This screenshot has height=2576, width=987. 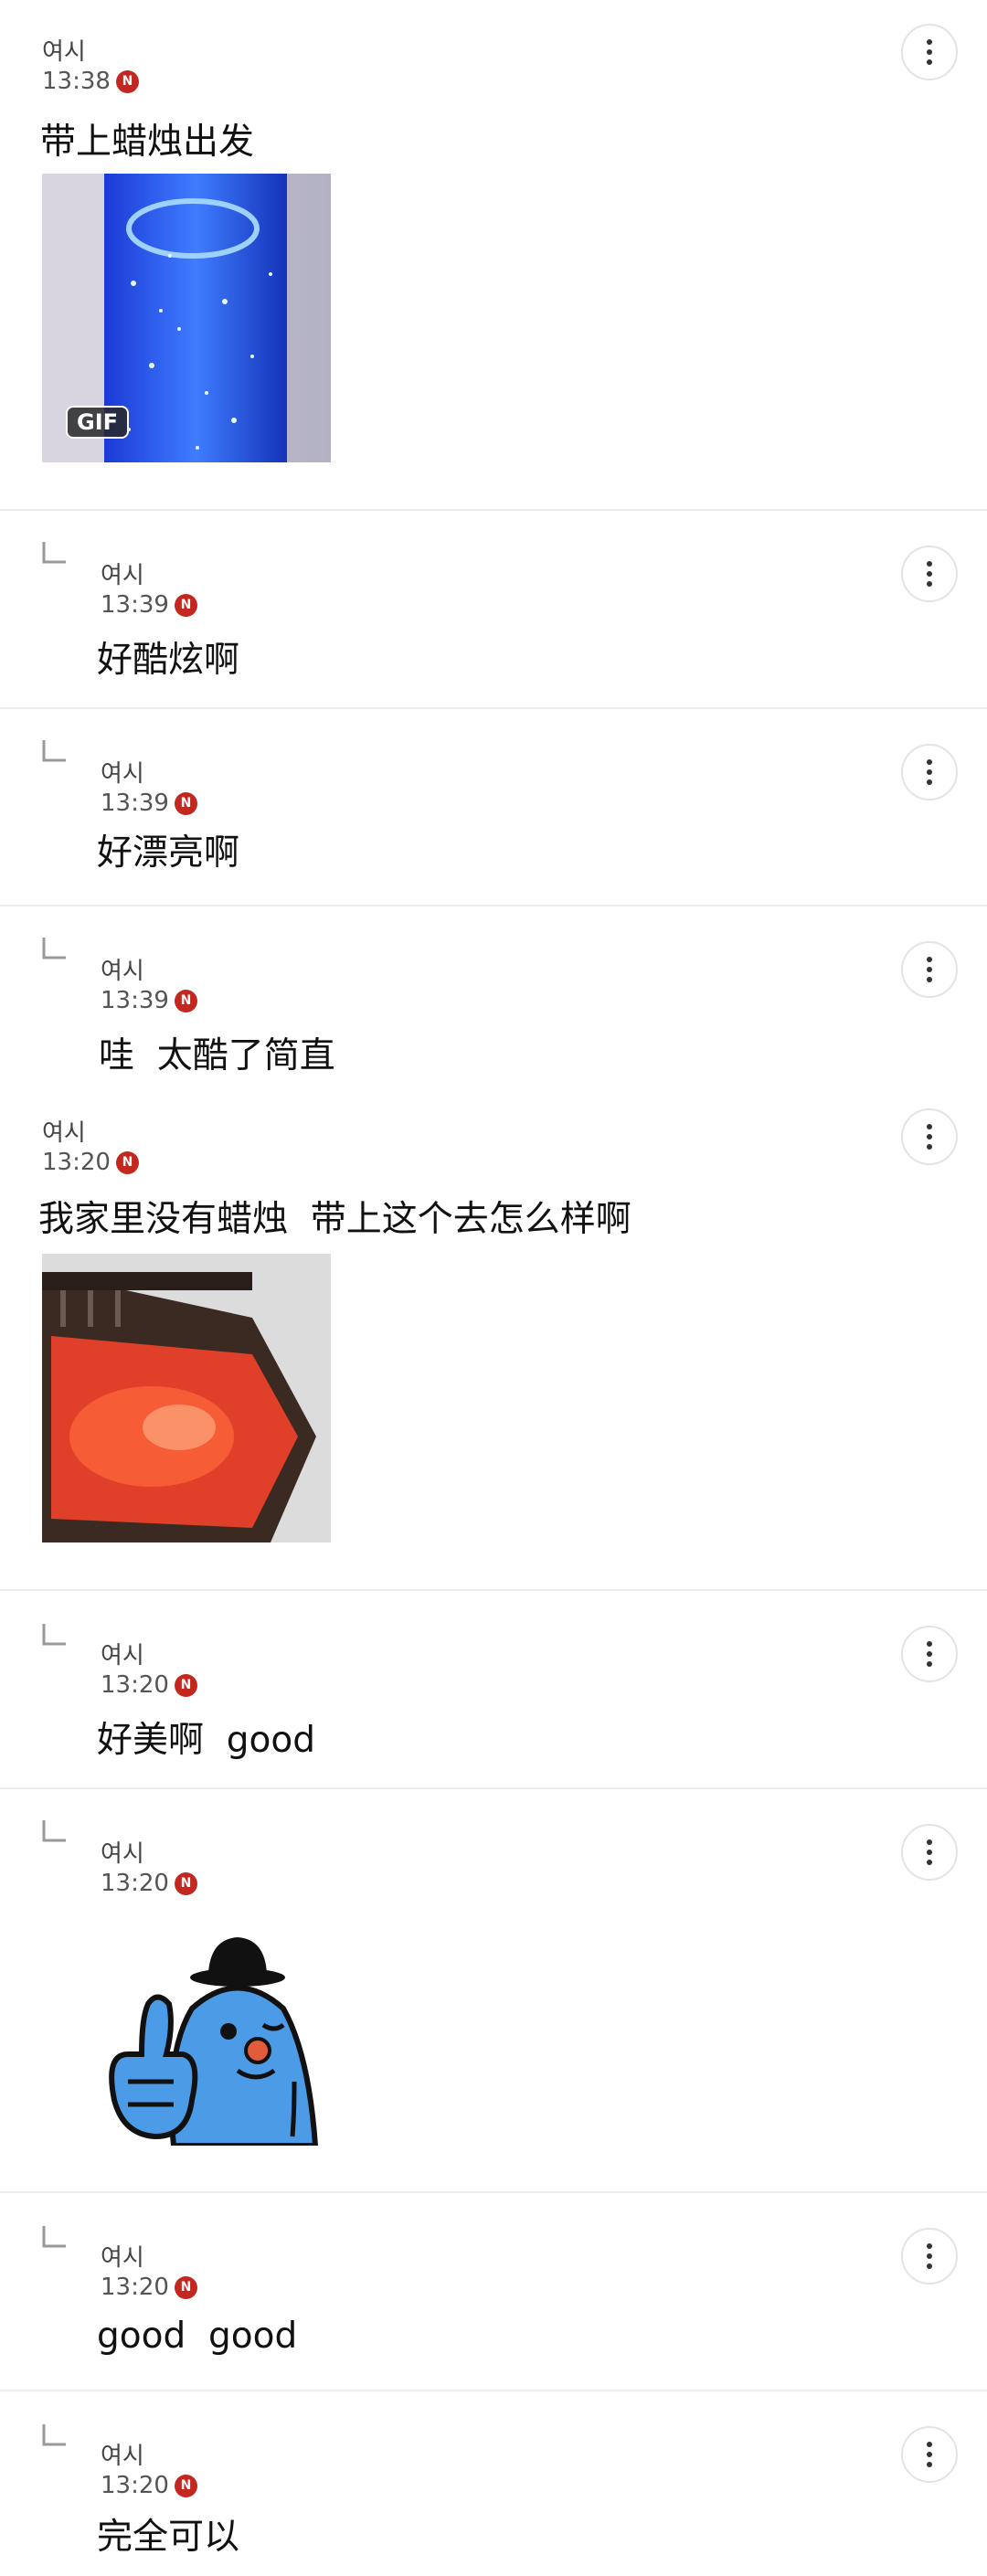 What do you see at coordinates (186, 318) in the screenshot?
I see `comment-gif-image: GIF` at bounding box center [186, 318].